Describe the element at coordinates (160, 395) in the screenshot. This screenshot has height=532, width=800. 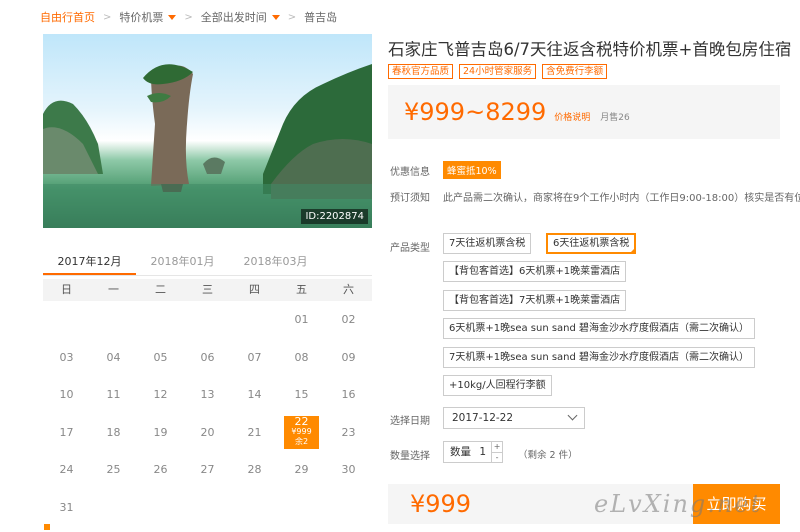
I see `calendar-day: 12` at that location.